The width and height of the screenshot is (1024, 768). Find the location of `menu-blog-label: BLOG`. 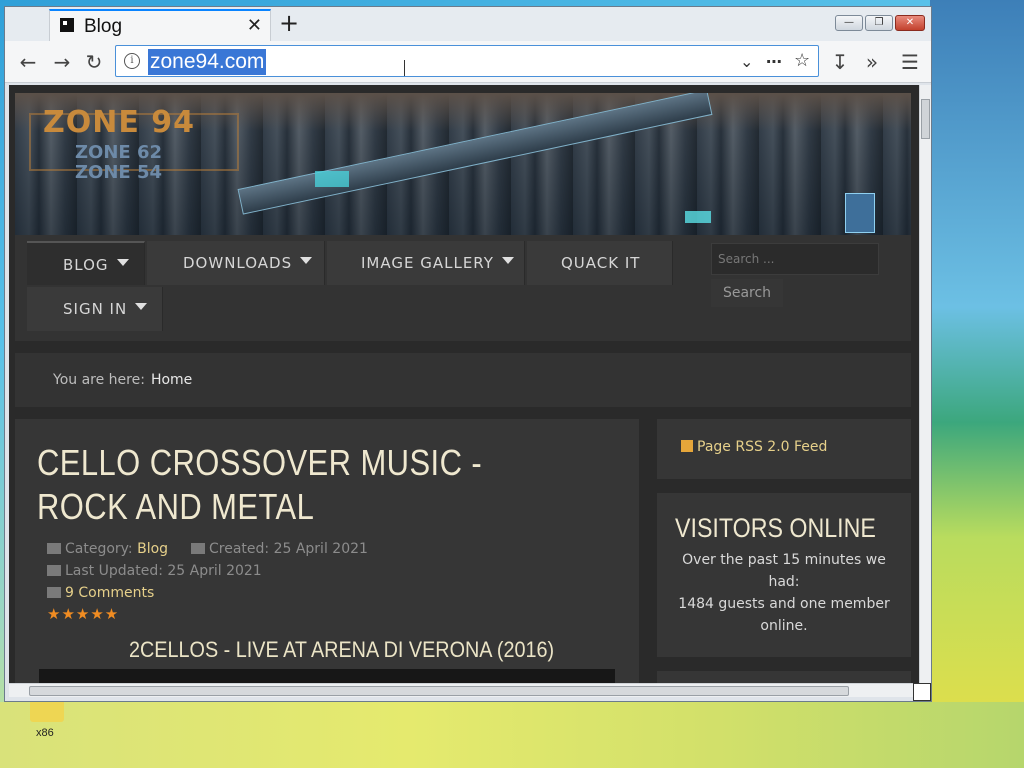

menu-blog-label: BLOG is located at coordinates (86, 265).